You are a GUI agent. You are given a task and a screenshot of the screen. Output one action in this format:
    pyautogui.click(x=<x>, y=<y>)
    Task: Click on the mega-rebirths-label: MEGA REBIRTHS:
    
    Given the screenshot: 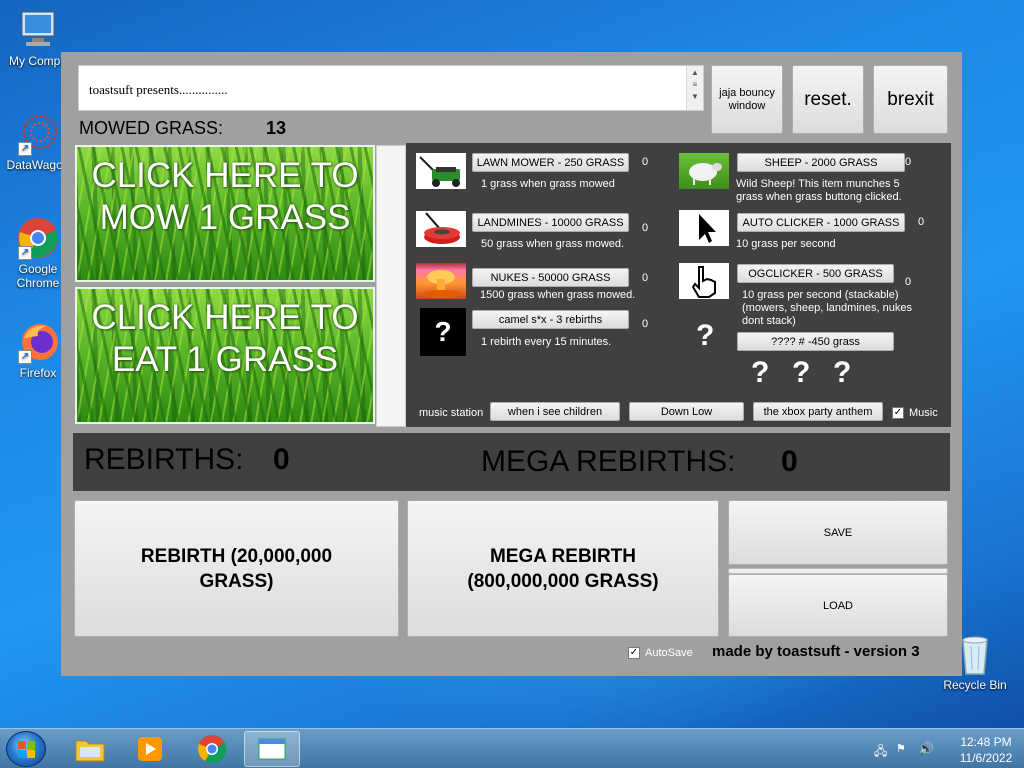 What is the action you would take?
    pyautogui.click(x=608, y=461)
    